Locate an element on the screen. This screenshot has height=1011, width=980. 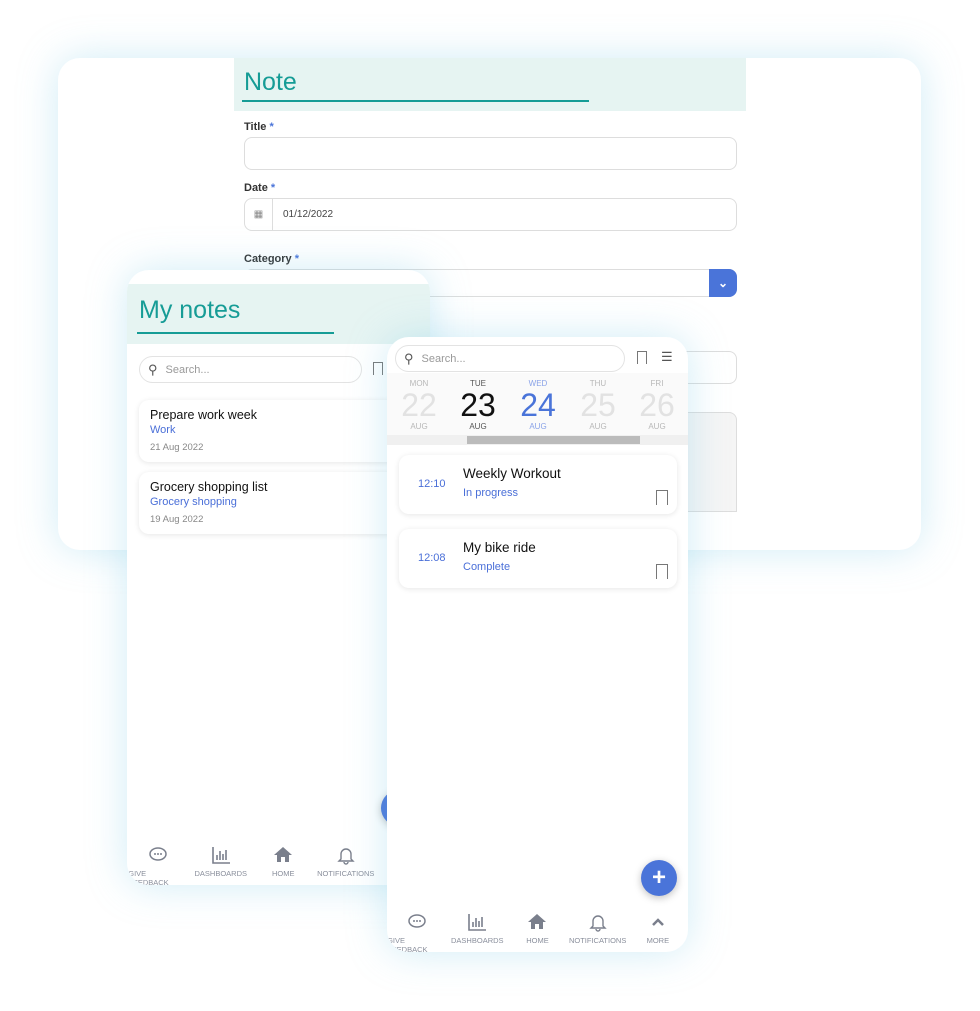
note-title: Prepare work week is located at coordinates (203, 415).